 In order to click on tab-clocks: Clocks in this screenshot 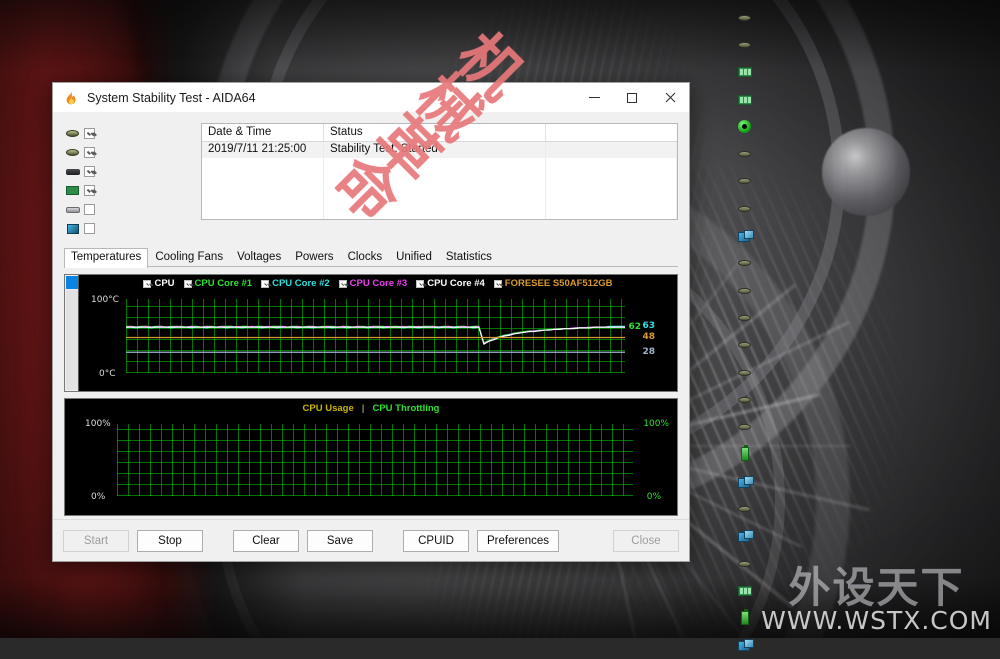, I will do `click(365, 257)`.